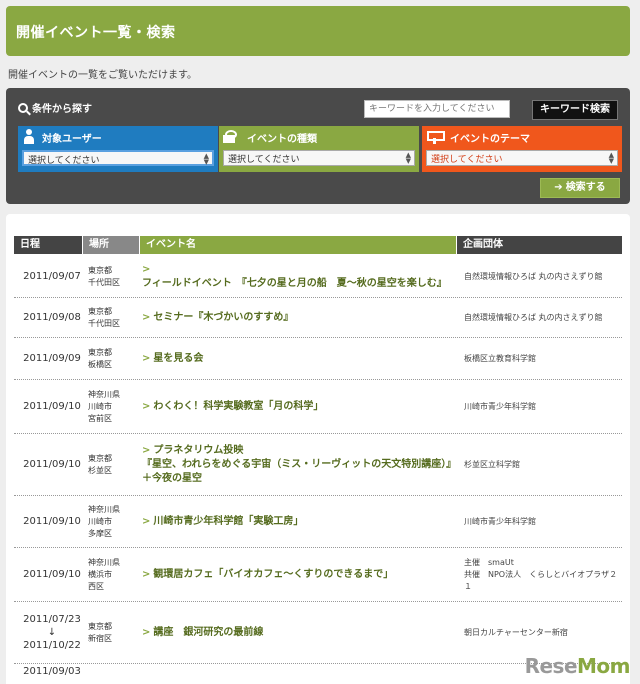 Image resolution: width=640 pixels, height=684 pixels. Describe the element at coordinates (273, 574) in the screenshot. I see `row-event-link: 観環居カフェ「バイオカフェ～くすりのできるまで」` at that location.